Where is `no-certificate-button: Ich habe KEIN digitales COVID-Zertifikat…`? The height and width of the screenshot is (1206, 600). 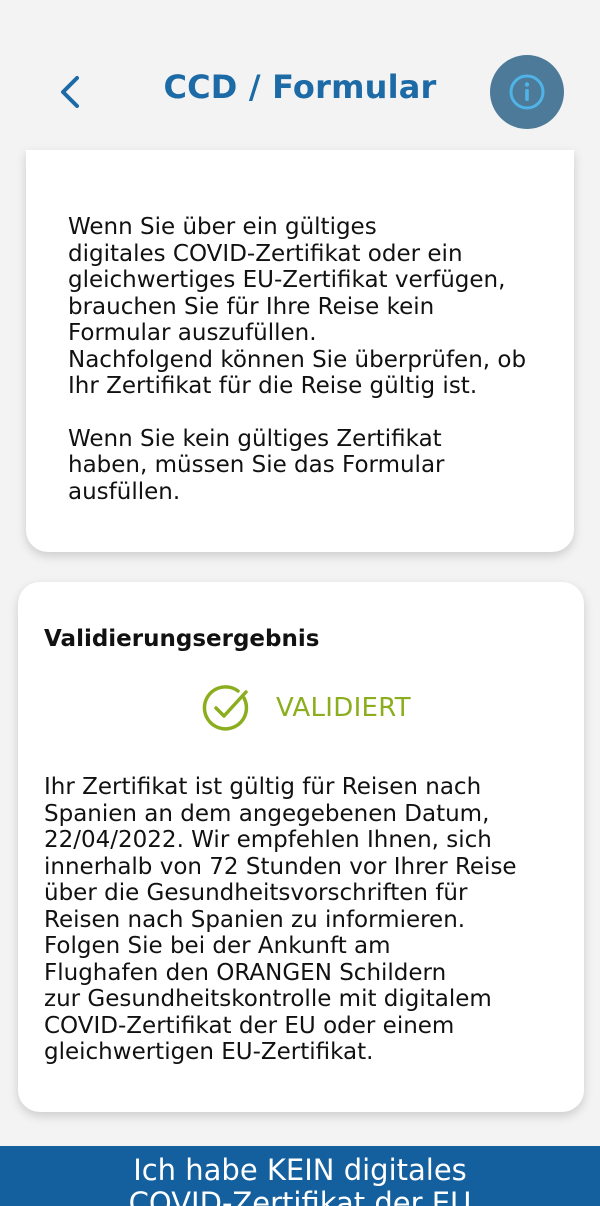
no-certificate-button: Ich habe KEIN digitales COVID-Zertifikat… is located at coordinates (300, 1176).